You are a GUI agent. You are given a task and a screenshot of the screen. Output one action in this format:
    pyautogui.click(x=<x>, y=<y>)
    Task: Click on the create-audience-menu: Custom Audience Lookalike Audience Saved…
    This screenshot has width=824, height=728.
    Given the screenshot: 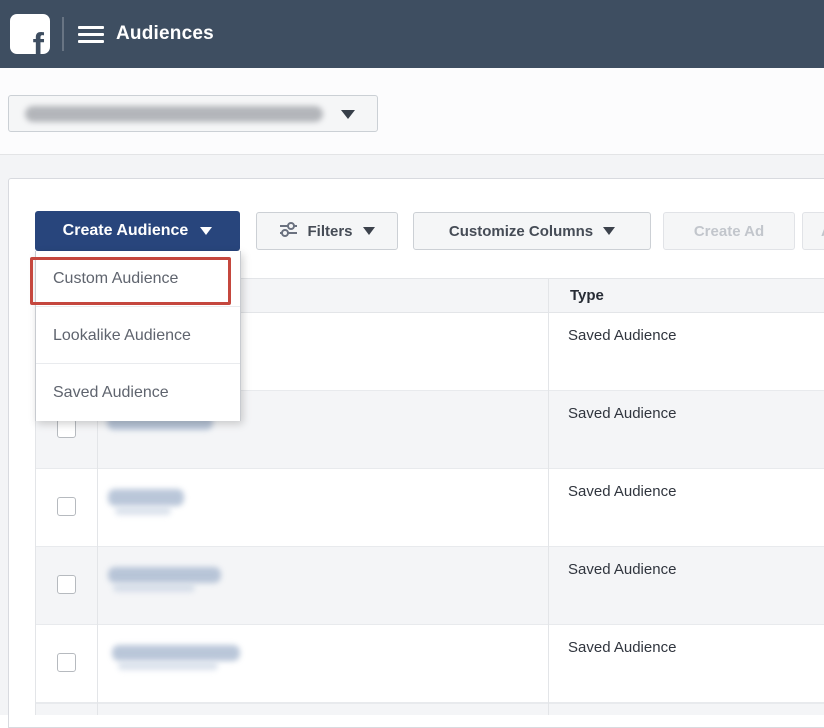 What is the action you would take?
    pyautogui.click(x=138, y=336)
    